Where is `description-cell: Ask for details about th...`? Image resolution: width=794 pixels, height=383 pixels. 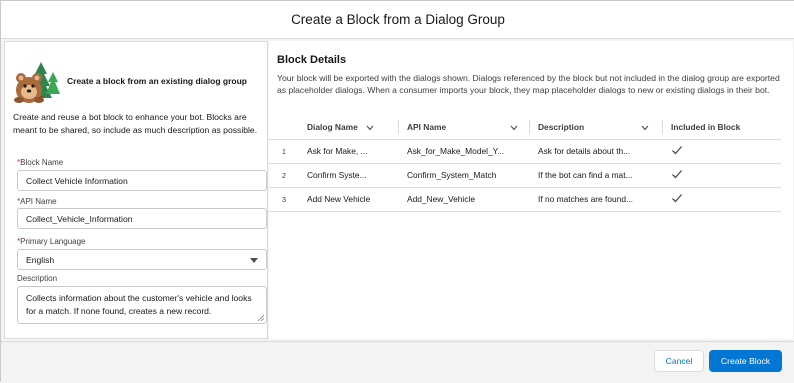 description-cell: Ask for details about th... is located at coordinates (596, 151).